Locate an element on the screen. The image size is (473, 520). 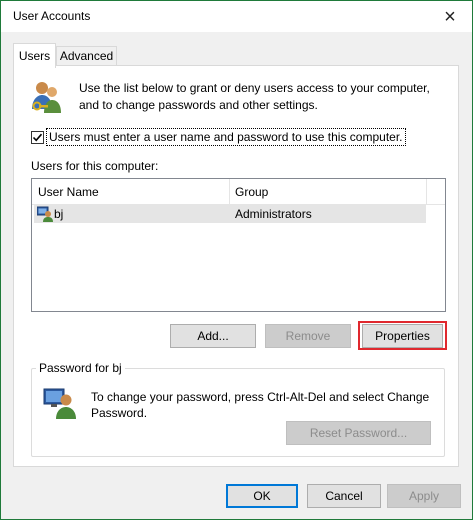
apply-button: Apply is located at coordinates (424, 496).